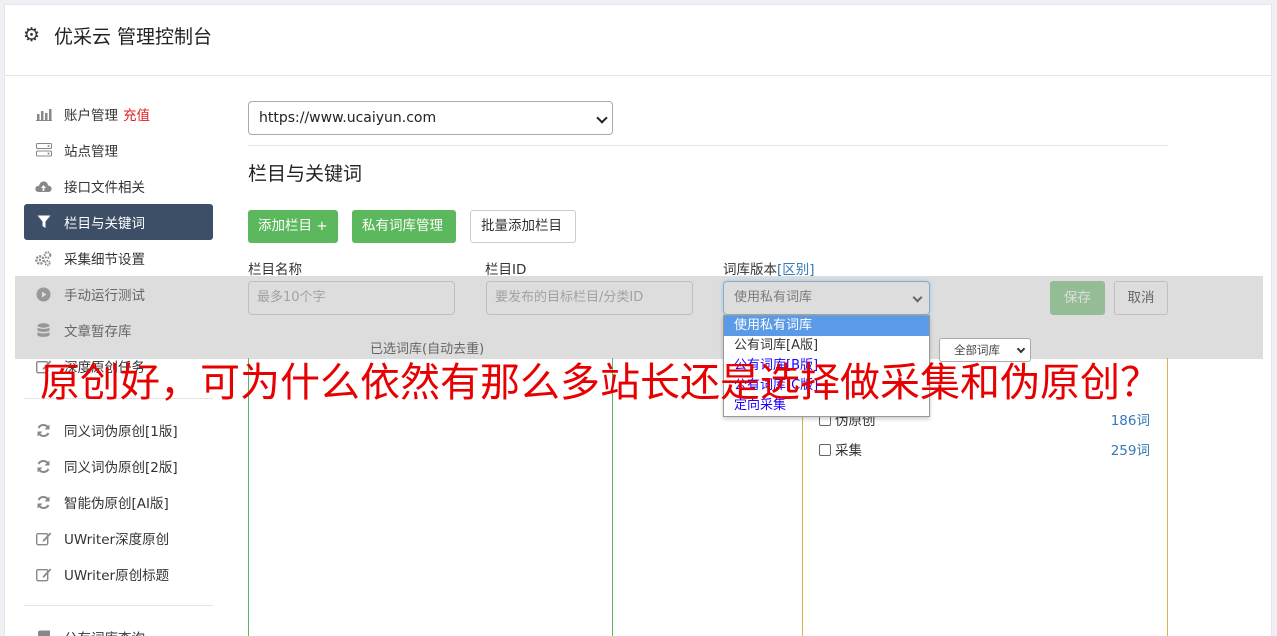  Describe the element at coordinates (43, 150) in the screenshot. I see `server-icon` at that location.